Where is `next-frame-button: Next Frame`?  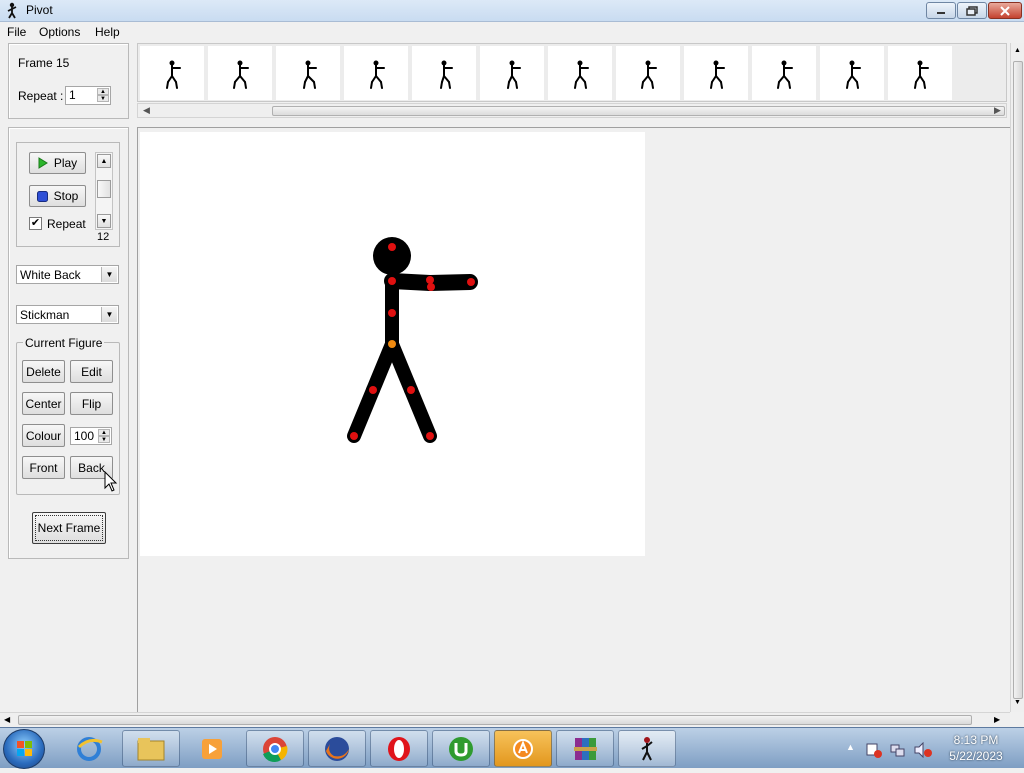 next-frame-button: Next Frame is located at coordinates (69, 528).